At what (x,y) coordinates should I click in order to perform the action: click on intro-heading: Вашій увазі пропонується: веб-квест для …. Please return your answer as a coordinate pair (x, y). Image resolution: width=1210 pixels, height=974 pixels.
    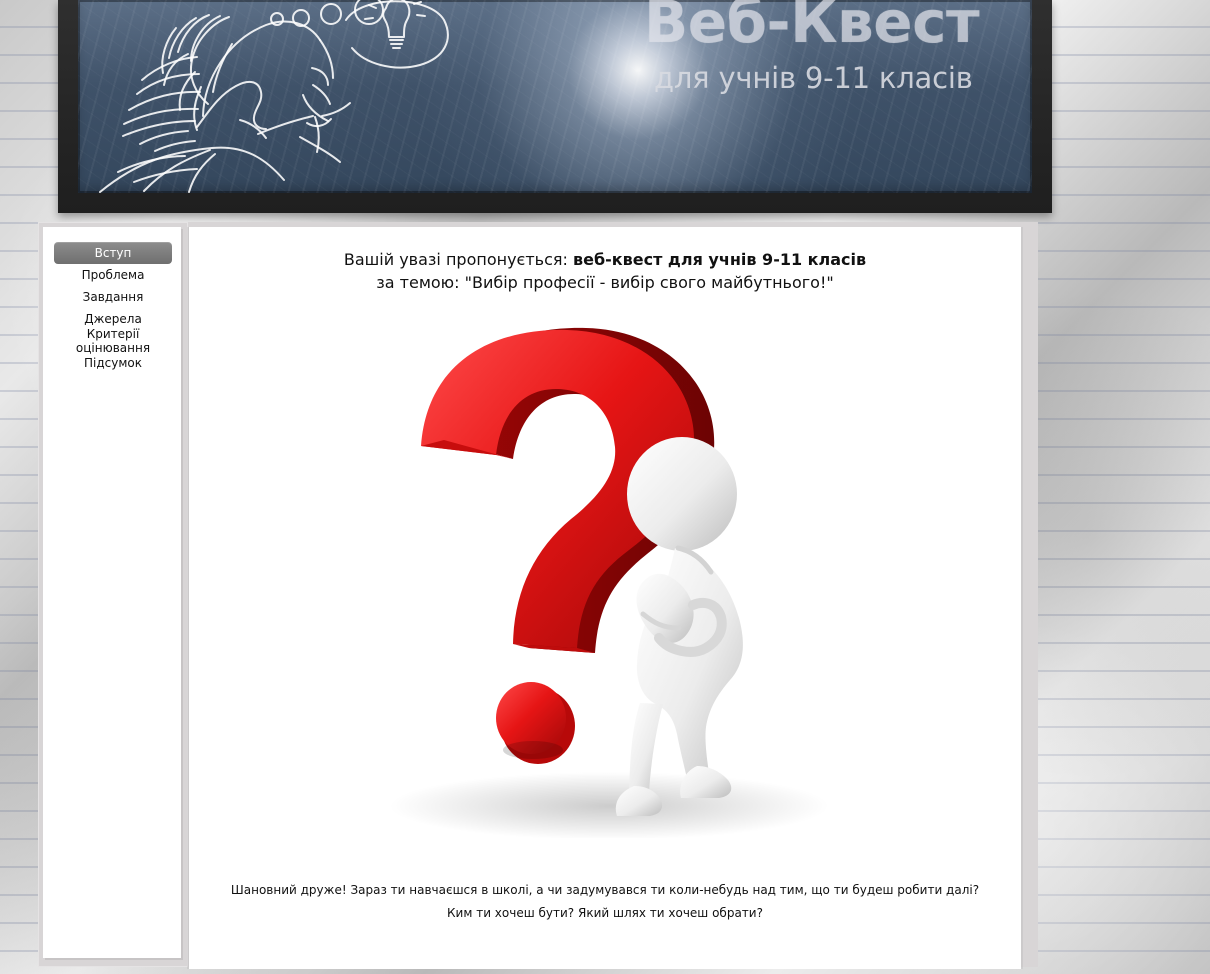
    Looking at the image, I should click on (605, 260).